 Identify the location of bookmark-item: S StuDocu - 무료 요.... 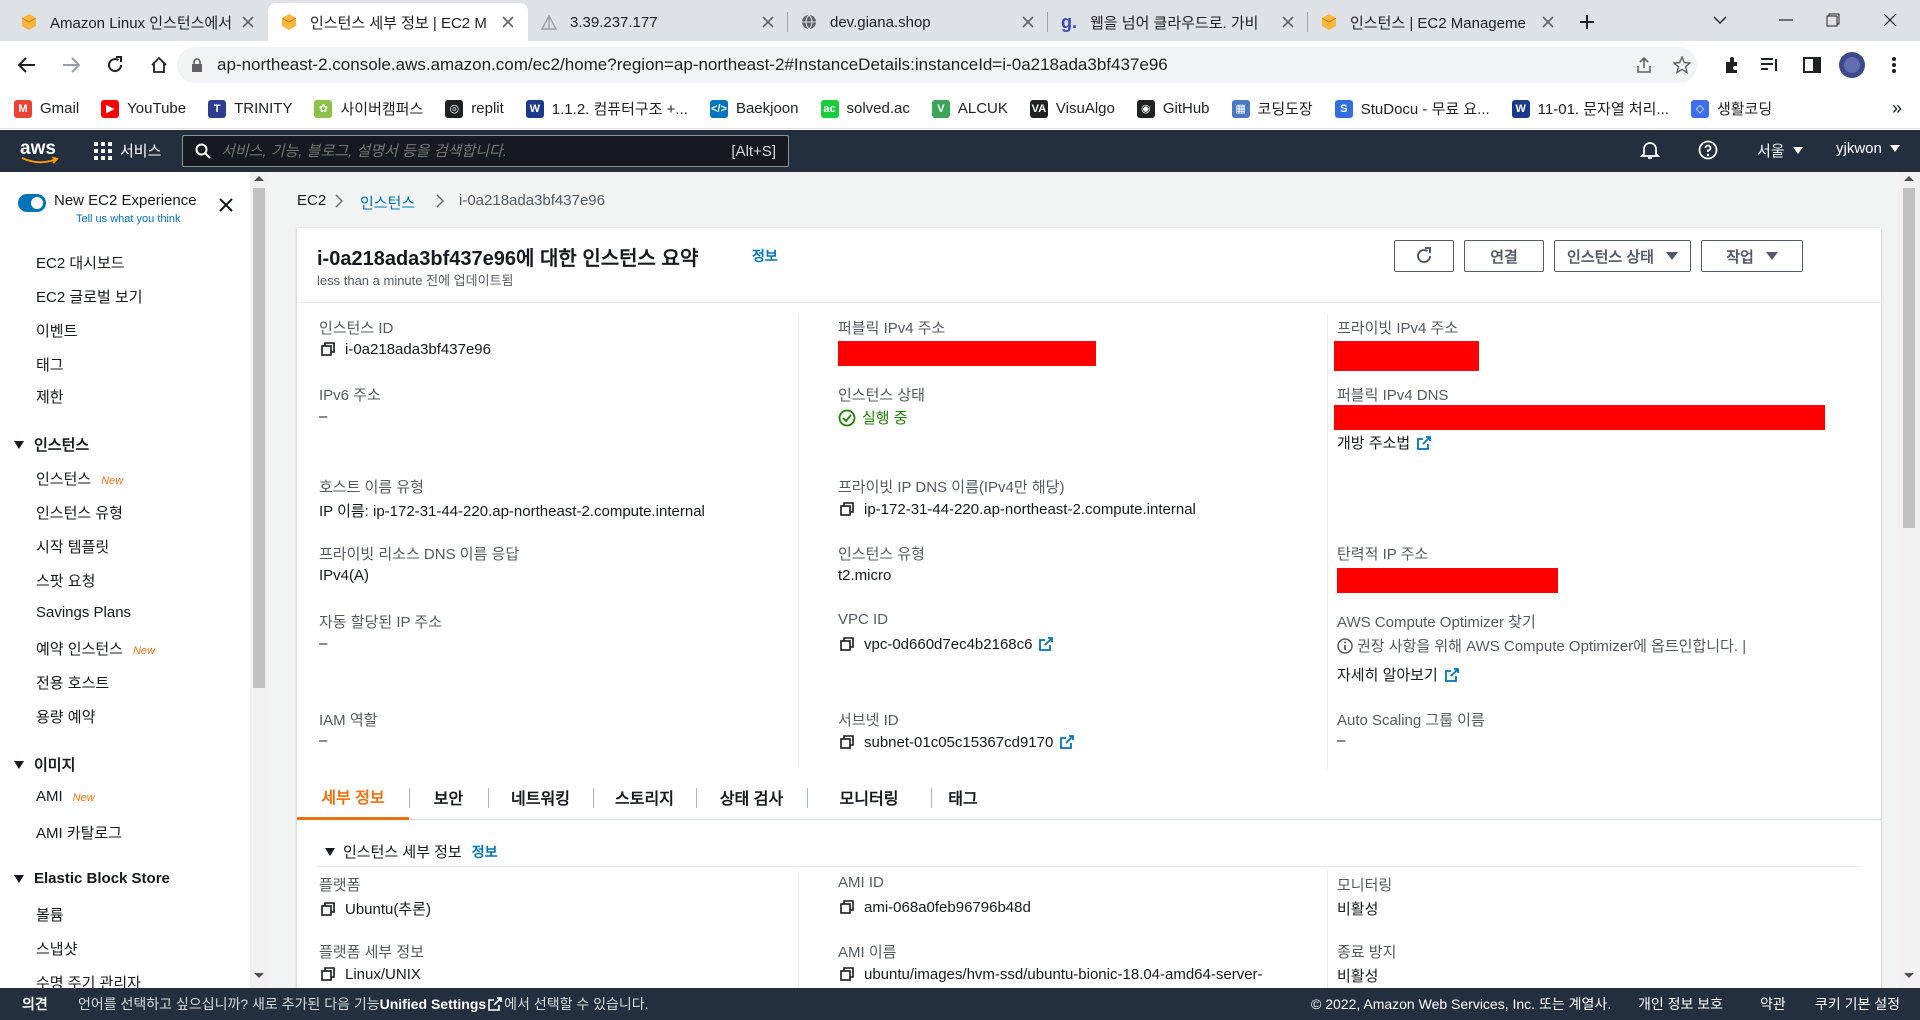
(1412, 108).